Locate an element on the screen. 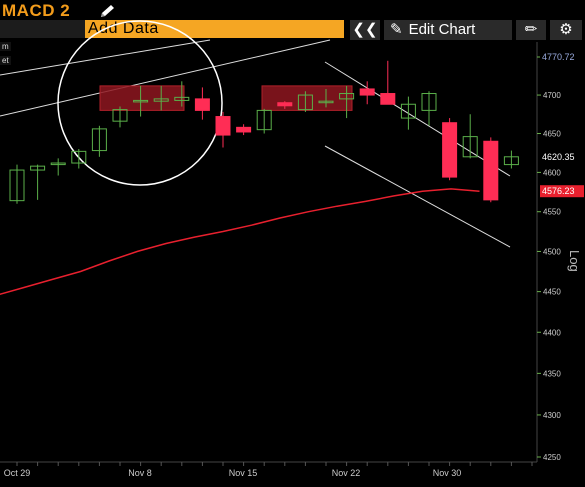  y-tick-label: 4600 is located at coordinates (552, 172).